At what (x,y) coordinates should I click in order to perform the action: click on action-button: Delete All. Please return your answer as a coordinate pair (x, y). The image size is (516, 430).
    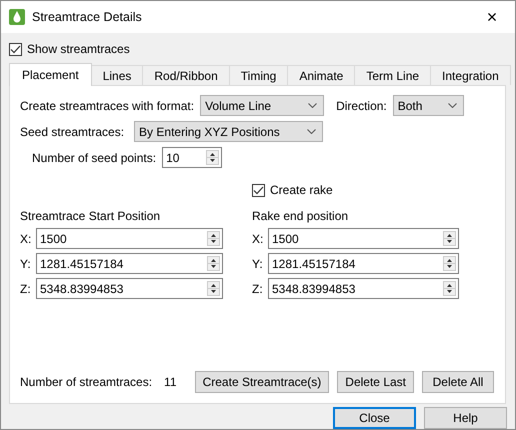
    Looking at the image, I should click on (458, 382).